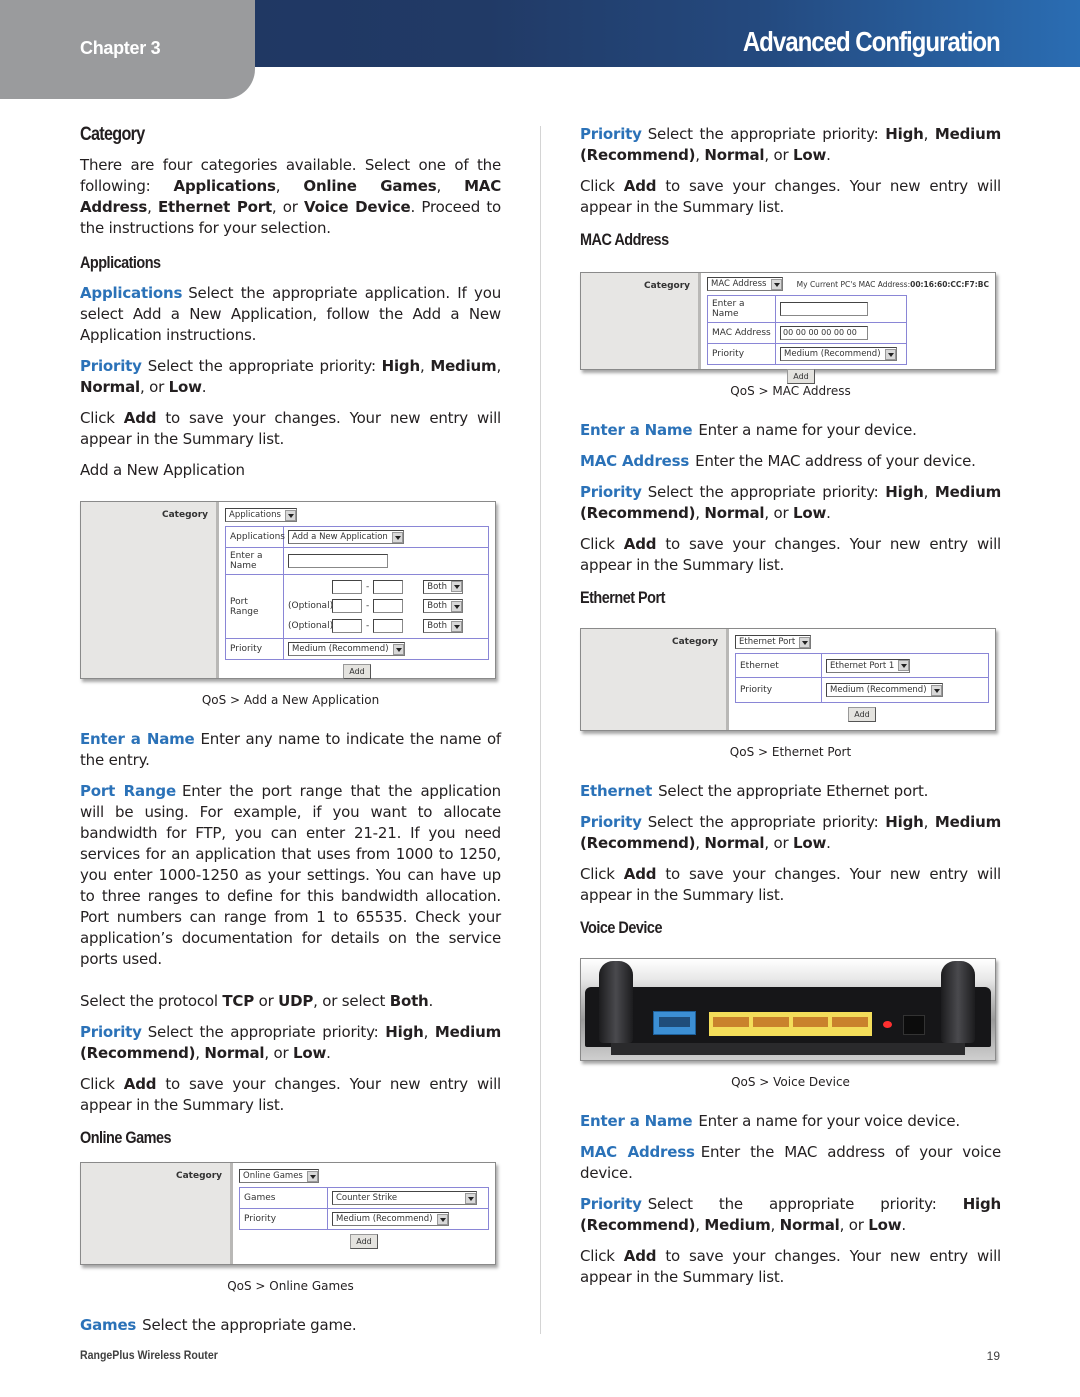  I want to click on form-row-name: Enter a Name, so click(357, 561).